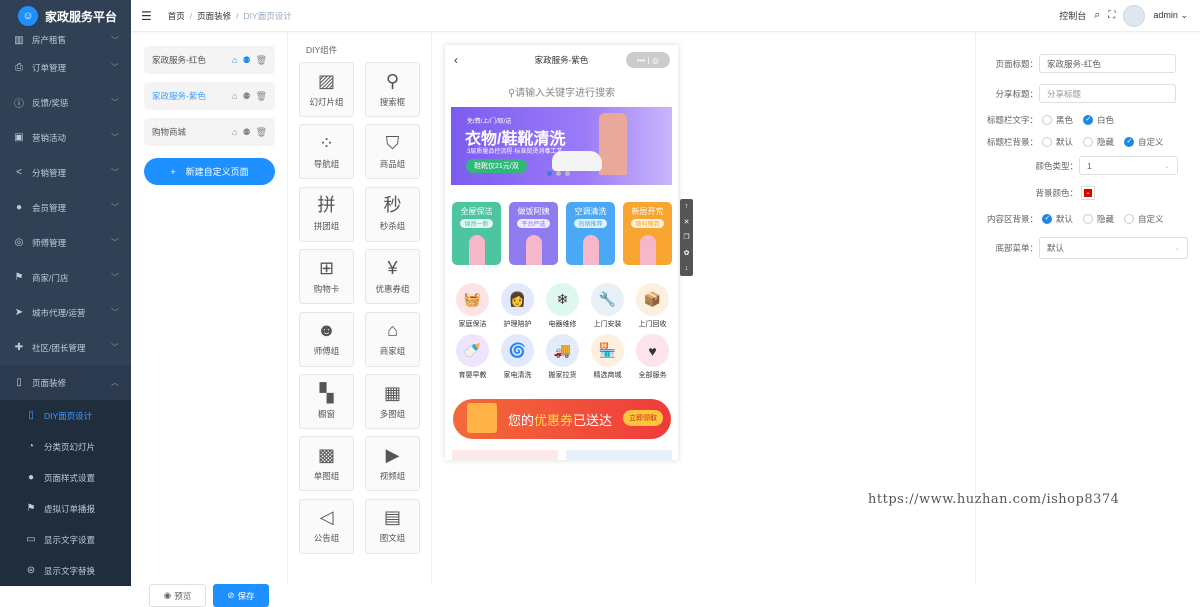 This screenshot has width=1200, height=607. I want to click on service-card: 空调清洗 热销推荐, so click(590, 233).